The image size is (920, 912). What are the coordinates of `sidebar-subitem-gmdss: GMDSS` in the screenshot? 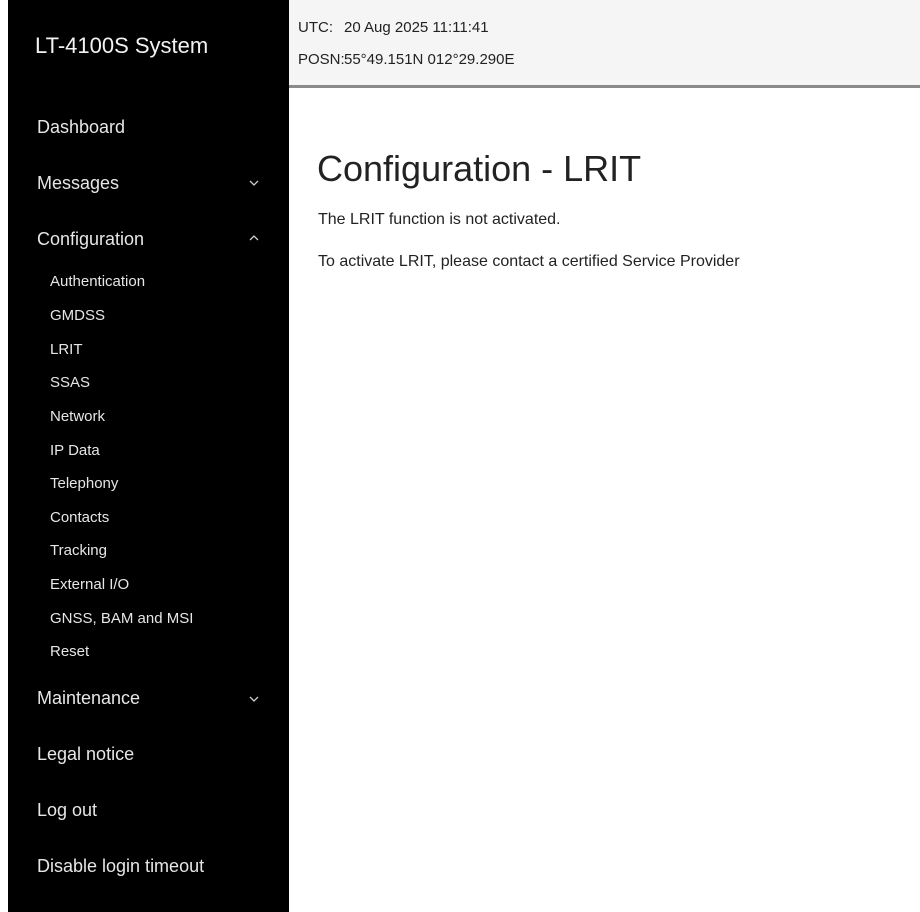 It's located at (77, 315).